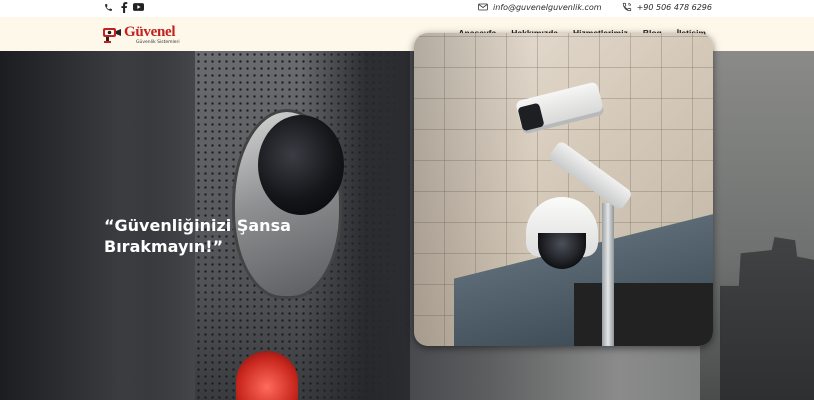 The width and height of the screenshot is (814, 400). I want to click on logo-brand: Güvenel, so click(150, 31).